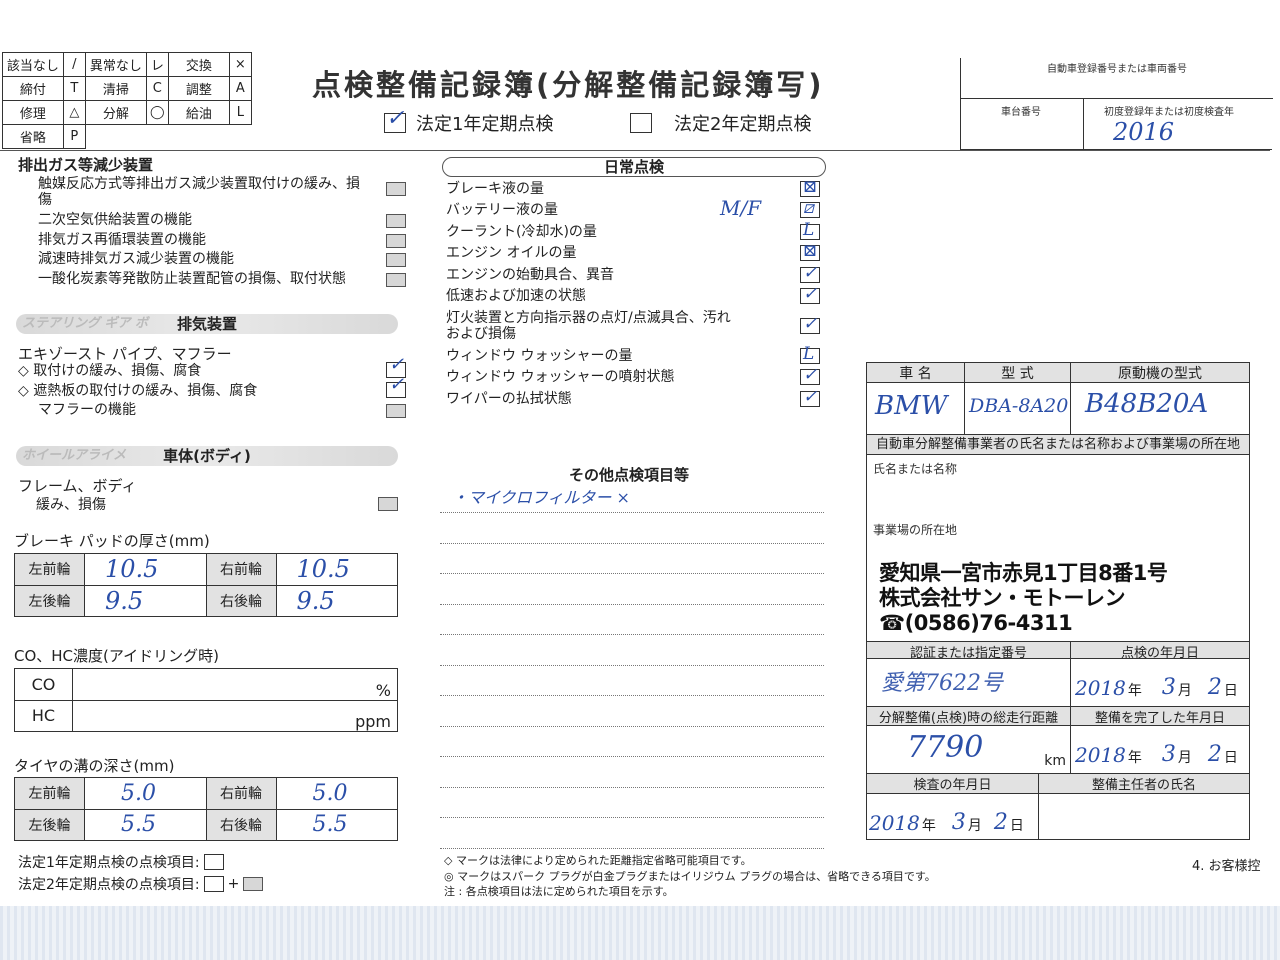  What do you see at coordinates (1021, 112) in the screenshot?
I see `chassis-label: 車台番号` at bounding box center [1021, 112].